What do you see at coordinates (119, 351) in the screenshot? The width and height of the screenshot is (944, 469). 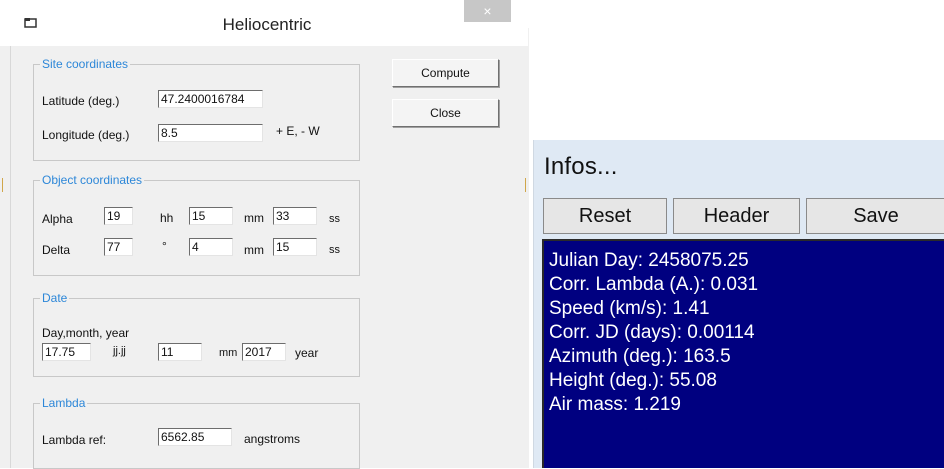 I see `day-unit: jj.jj` at bounding box center [119, 351].